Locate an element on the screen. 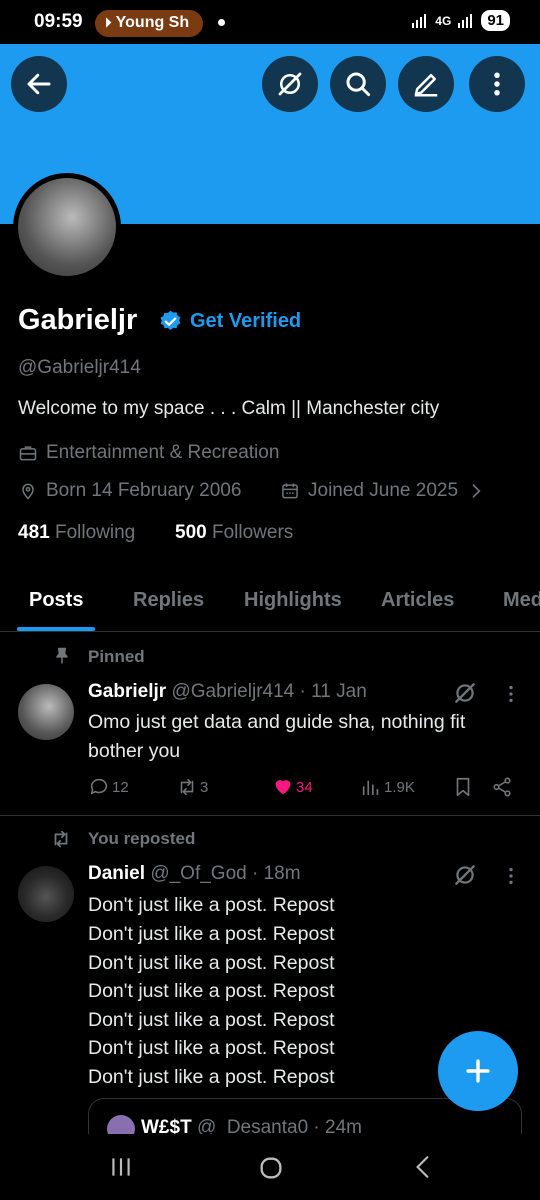  home-icon is located at coordinates (271, 1168).